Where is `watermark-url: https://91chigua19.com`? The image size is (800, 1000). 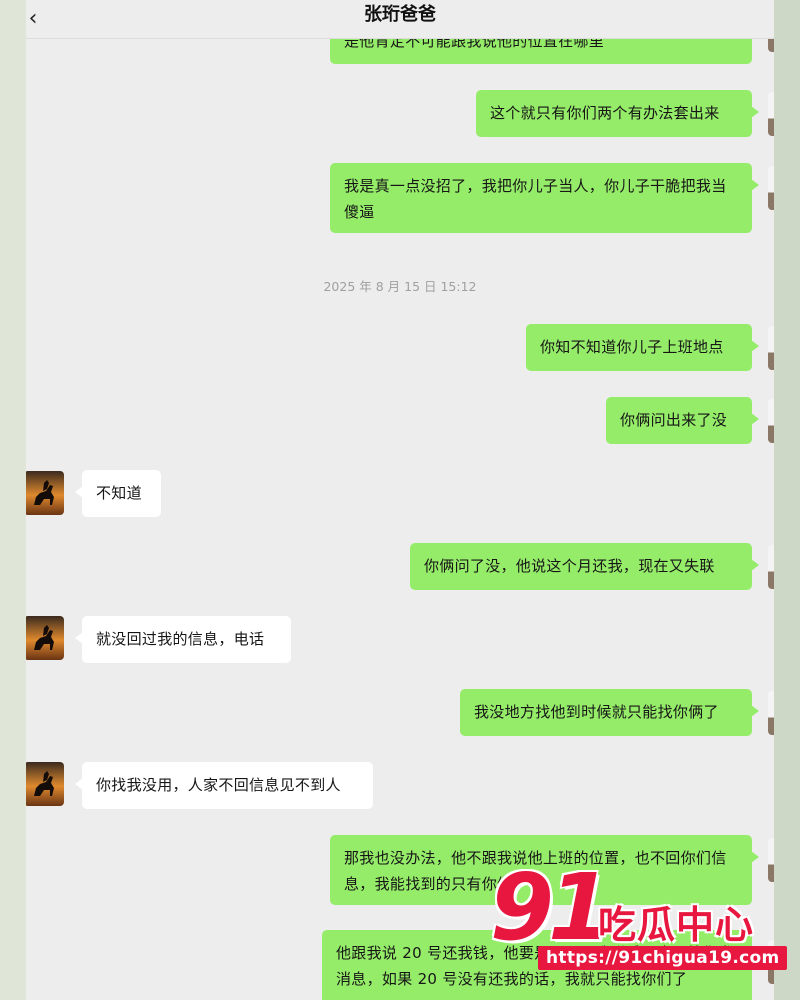 watermark-url: https://91chigua19.com is located at coordinates (663, 958).